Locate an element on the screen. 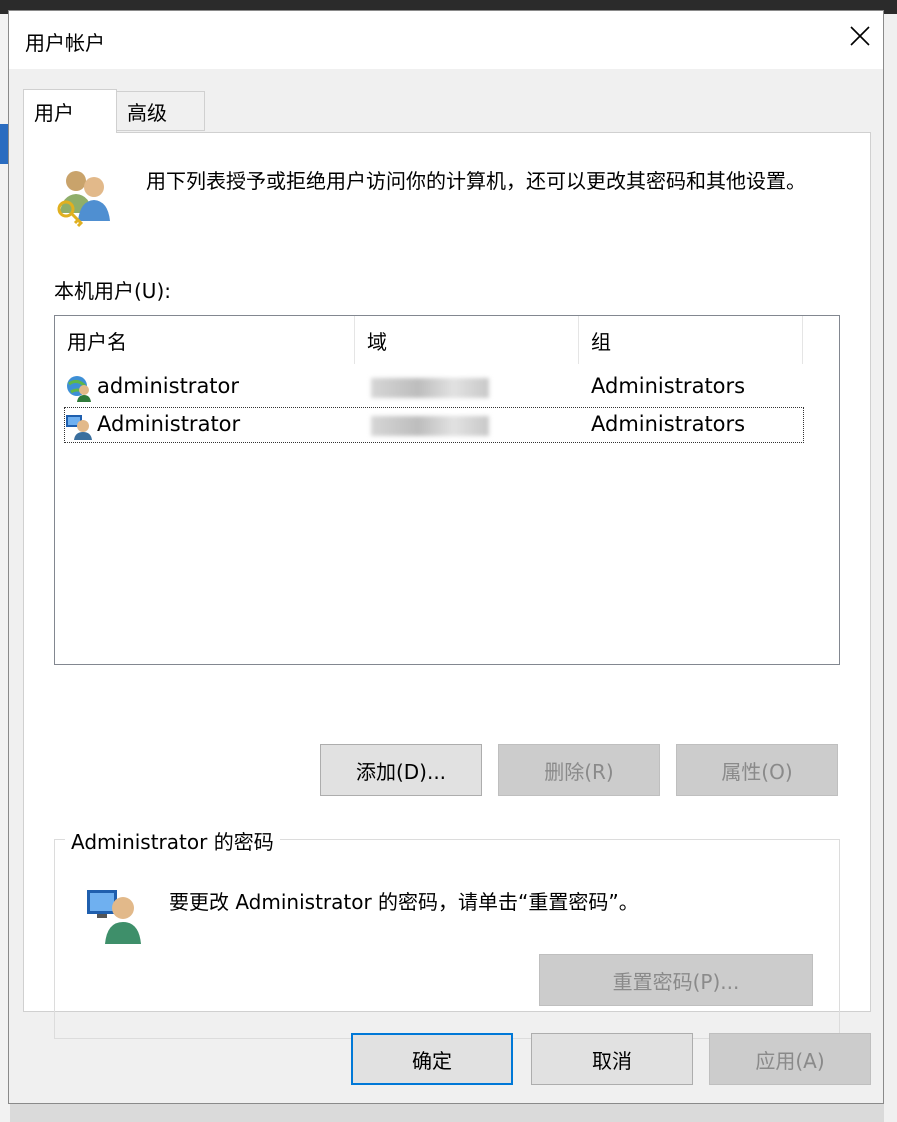 The width and height of the screenshot is (897, 1122). listview-header: 用户名 域 组 is located at coordinates (447, 340).